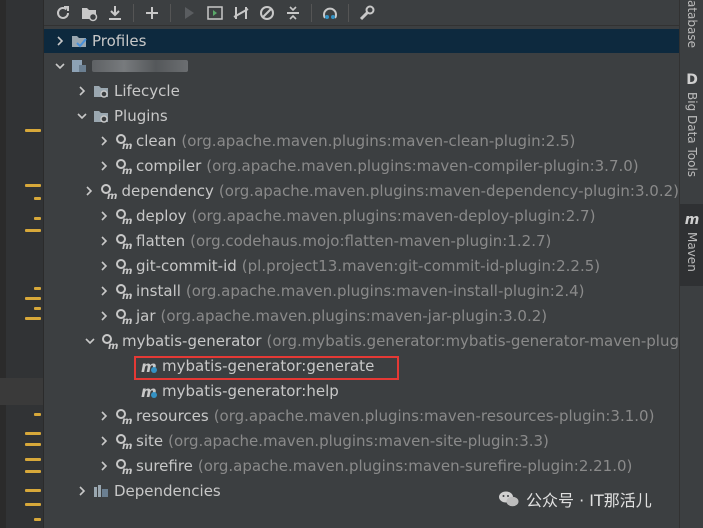 This screenshot has height=528, width=703. What do you see at coordinates (101, 116) in the screenshot?
I see `plugins-folder-icon` at bounding box center [101, 116].